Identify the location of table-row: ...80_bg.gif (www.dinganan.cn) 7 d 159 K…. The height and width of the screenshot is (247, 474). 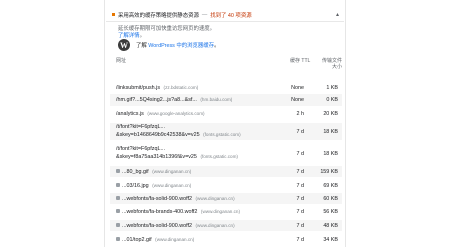
(226, 171).